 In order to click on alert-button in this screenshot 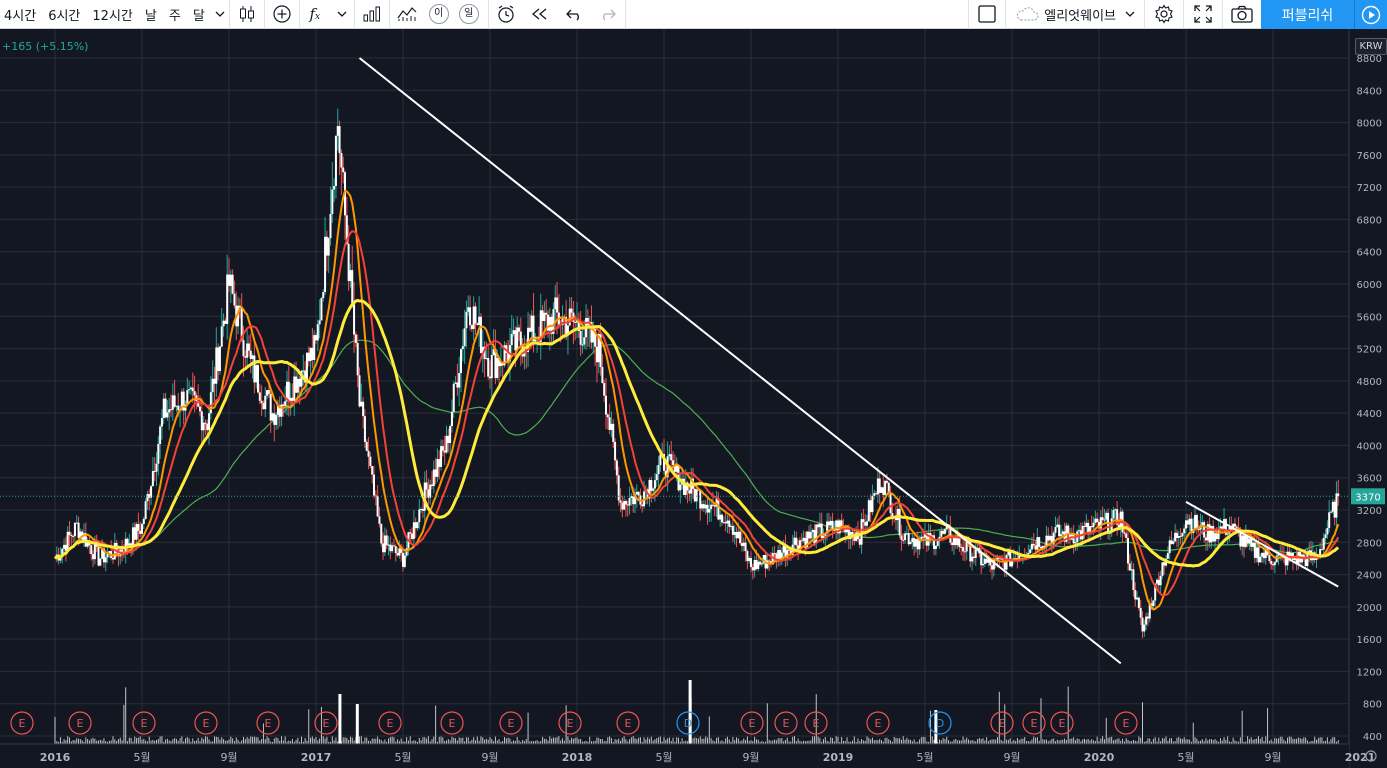, I will do `click(506, 14)`.